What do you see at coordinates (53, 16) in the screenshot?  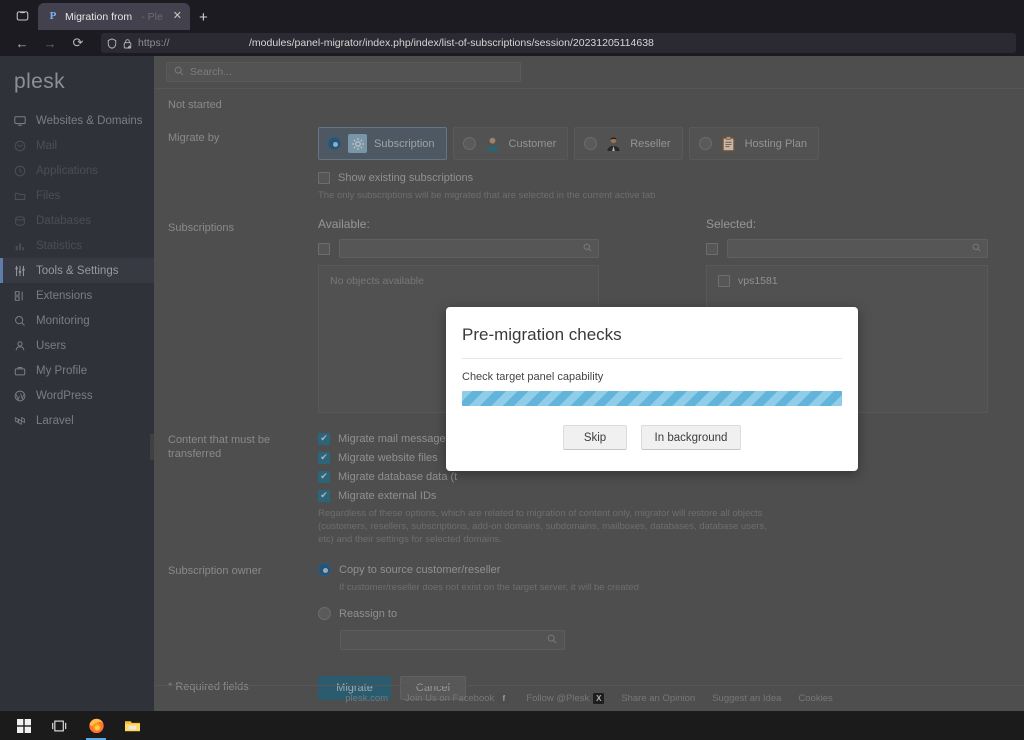 I see `plesk-favicon: P` at bounding box center [53, 16].